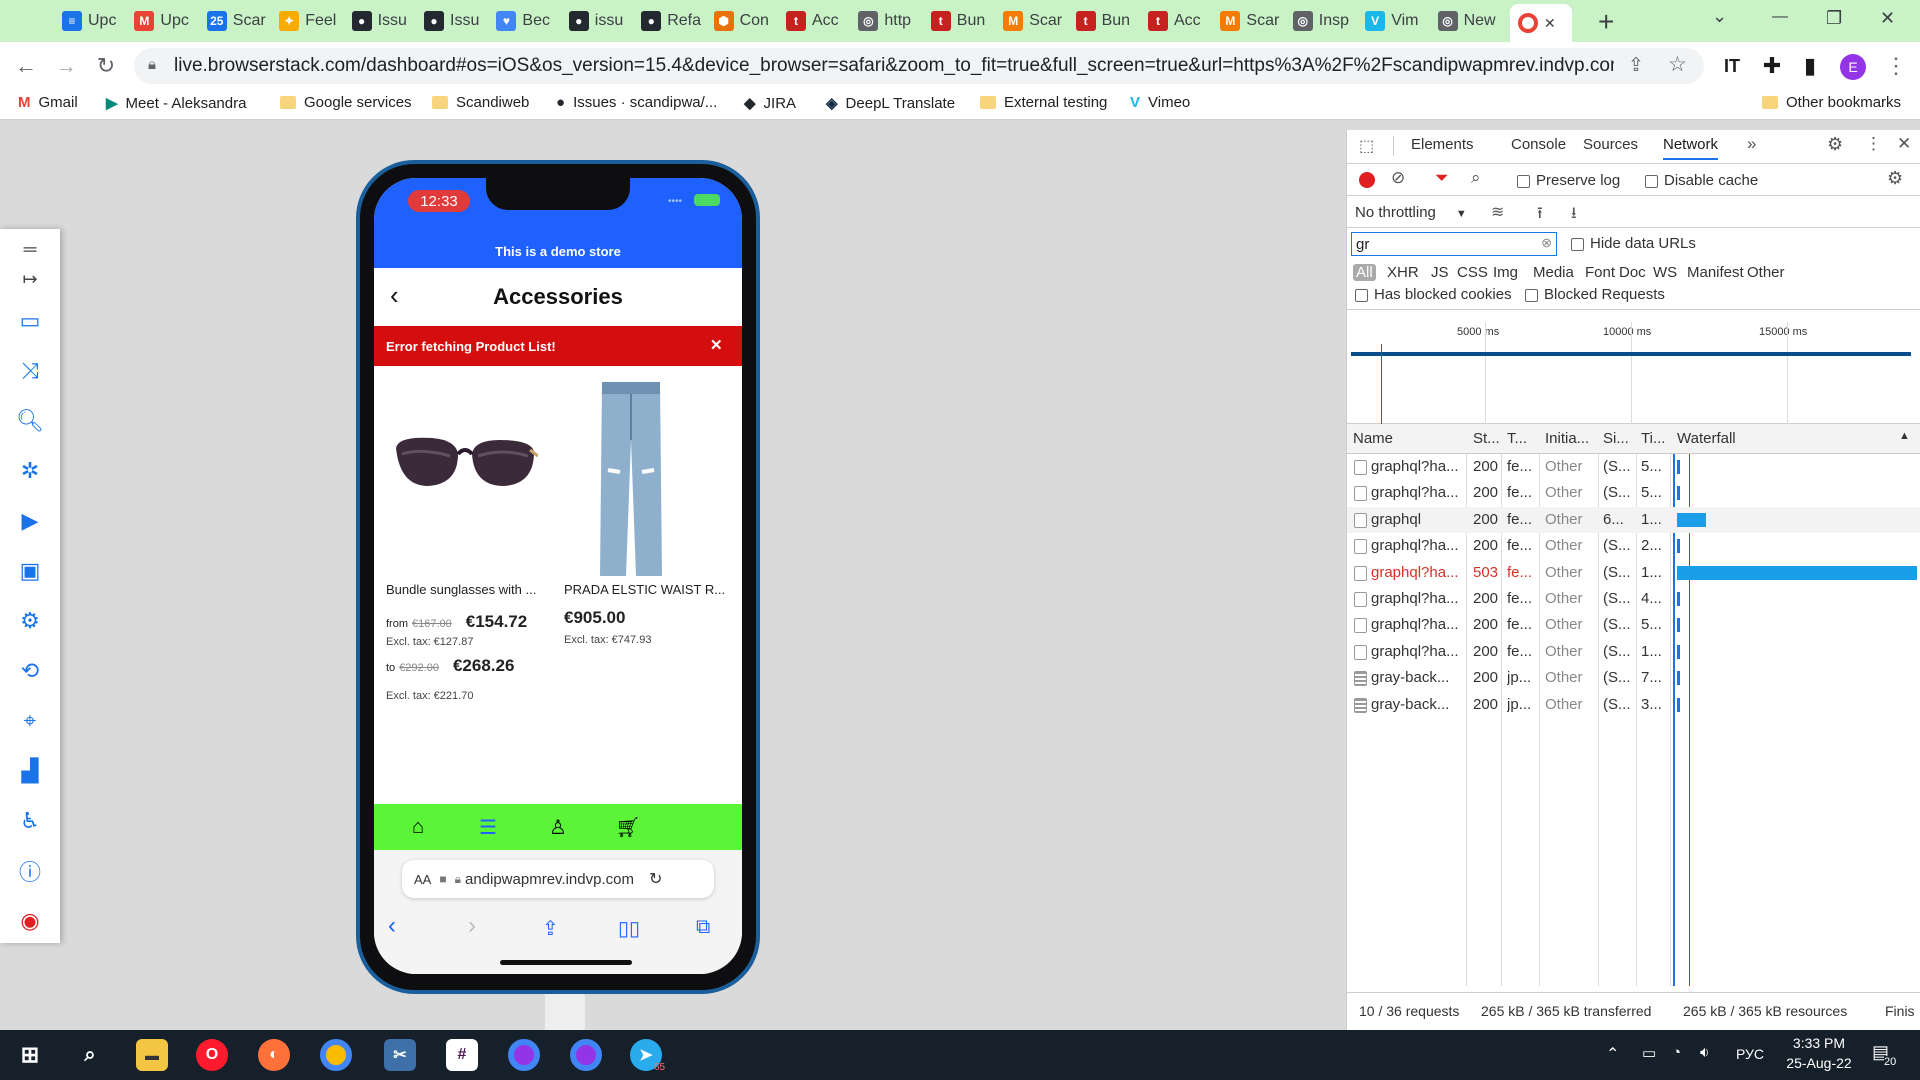  Describe the element at coordinates (1553, 272) in the screenshot. I see `filter-type-media: Media` at that location.